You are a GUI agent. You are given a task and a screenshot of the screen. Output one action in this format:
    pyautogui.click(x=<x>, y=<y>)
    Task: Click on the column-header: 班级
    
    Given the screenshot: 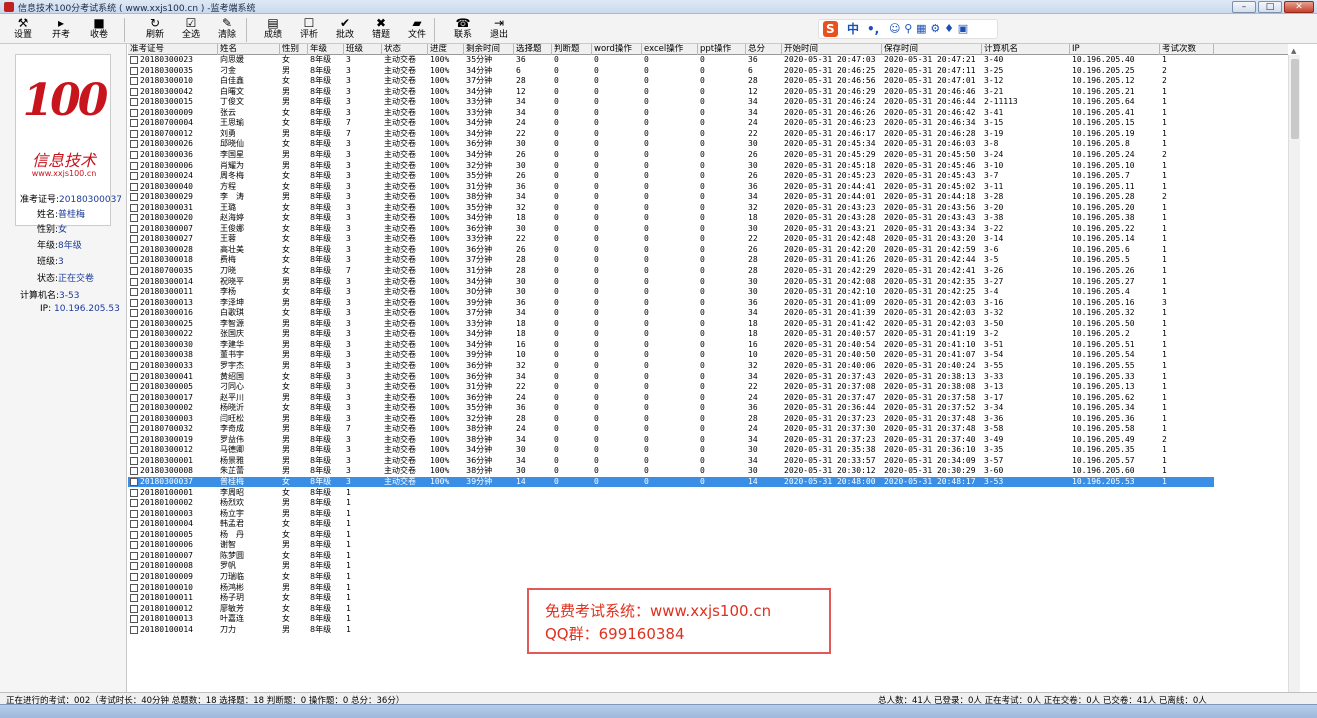 What is the action you would take?
    pyautogui.click(x=363, y=49)
    